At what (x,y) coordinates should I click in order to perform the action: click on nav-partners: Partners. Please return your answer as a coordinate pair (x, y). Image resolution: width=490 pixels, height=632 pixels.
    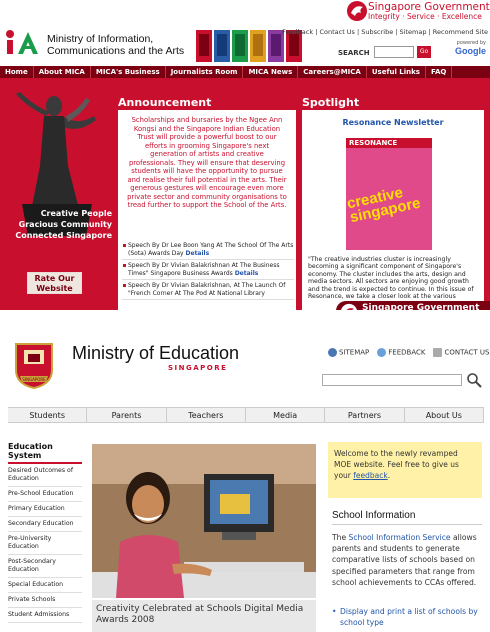
    Looking at the image, I should click on (365, 415).